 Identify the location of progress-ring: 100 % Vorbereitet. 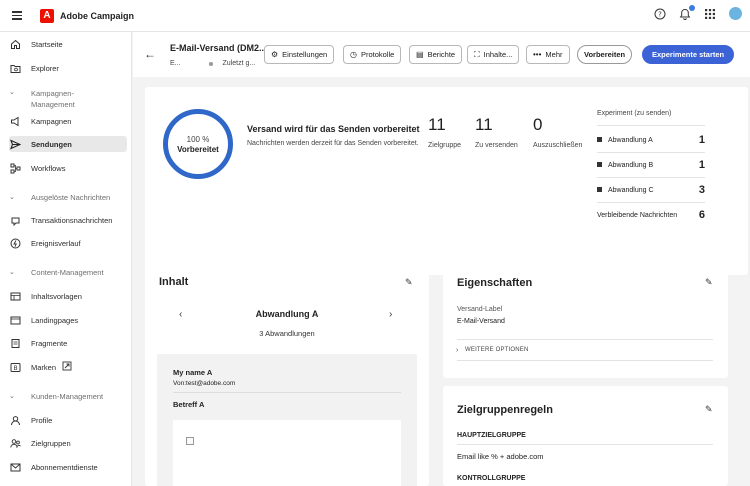
(198, 144).